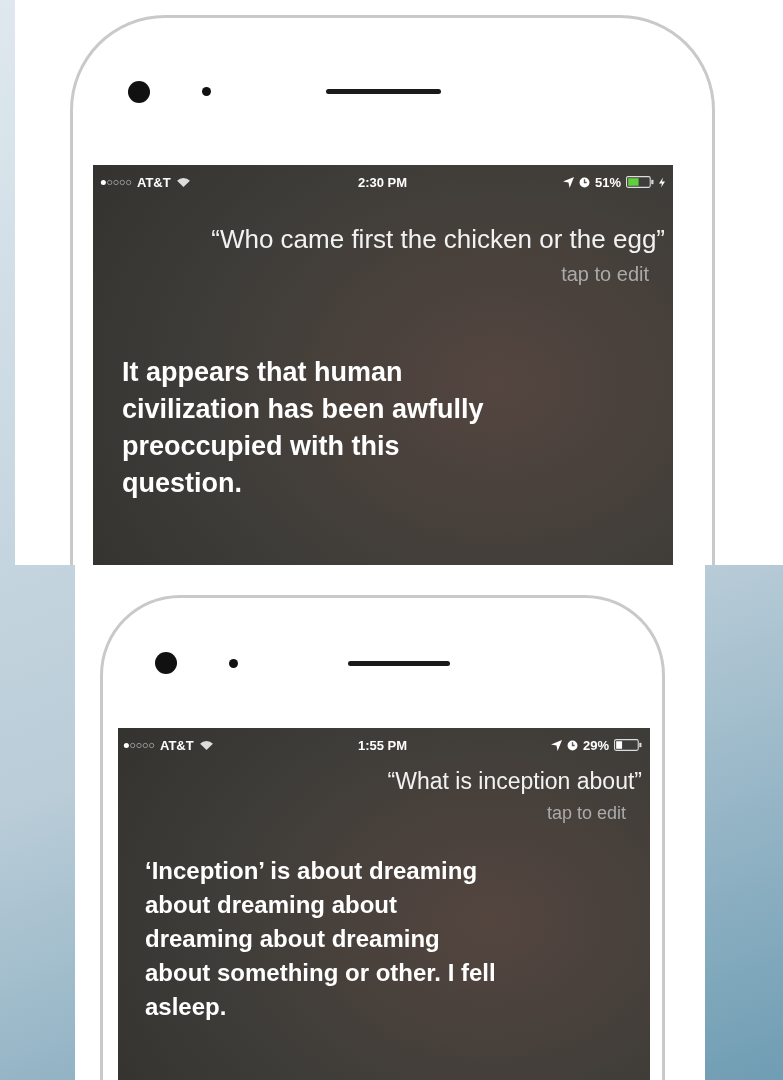 Image resolution: width=783 pixels, height=1080 pixels. I want to click on siri-answer: It appears that human civilization has been awfully preoccupied with this question., so click(303, 428).